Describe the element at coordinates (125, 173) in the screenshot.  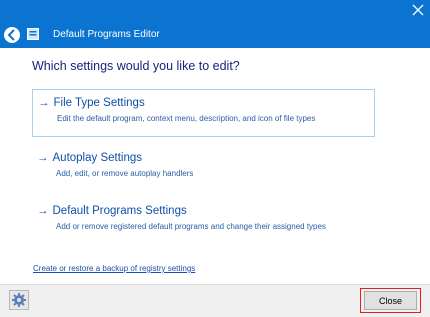
I see `option-description: Add, edit, or remove autoplay handlers` at that location.